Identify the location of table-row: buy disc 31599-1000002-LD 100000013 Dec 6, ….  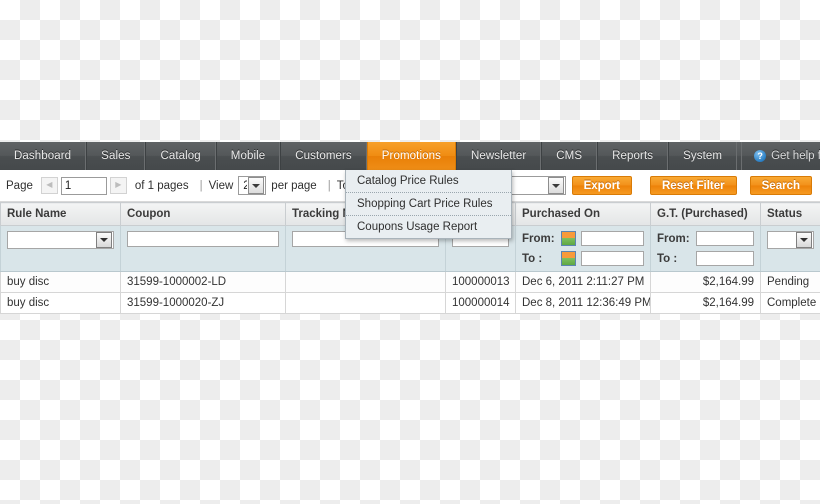
(410, 282).